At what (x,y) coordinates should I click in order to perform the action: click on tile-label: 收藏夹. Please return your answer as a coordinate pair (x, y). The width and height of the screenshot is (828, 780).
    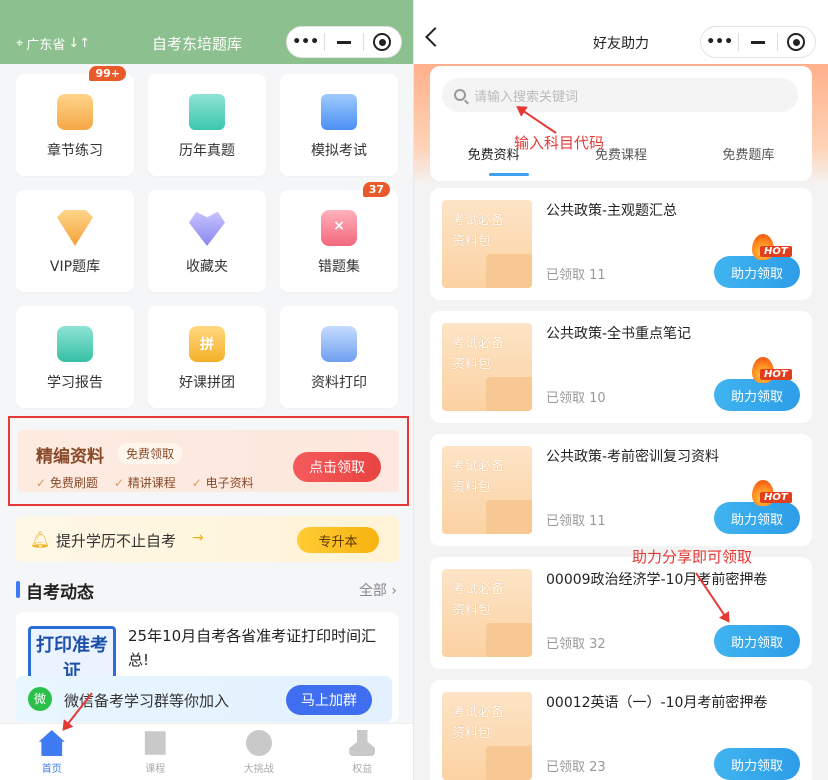
    Looking at the image, I should click on (207, 267).